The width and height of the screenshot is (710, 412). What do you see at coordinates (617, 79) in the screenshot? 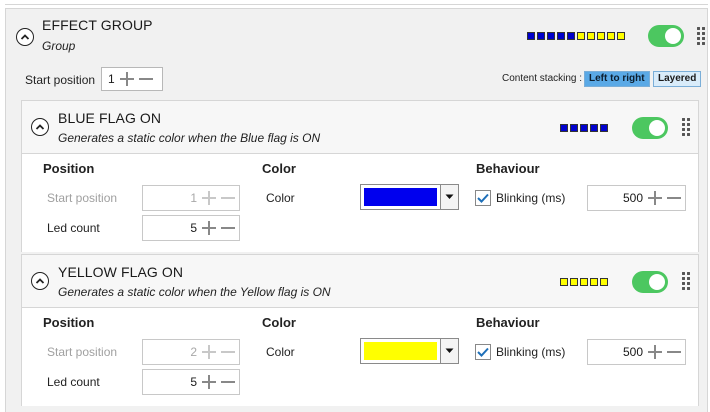
I see `stacking-left-to-right-button: Left to right` at bounding box center [617, 79].